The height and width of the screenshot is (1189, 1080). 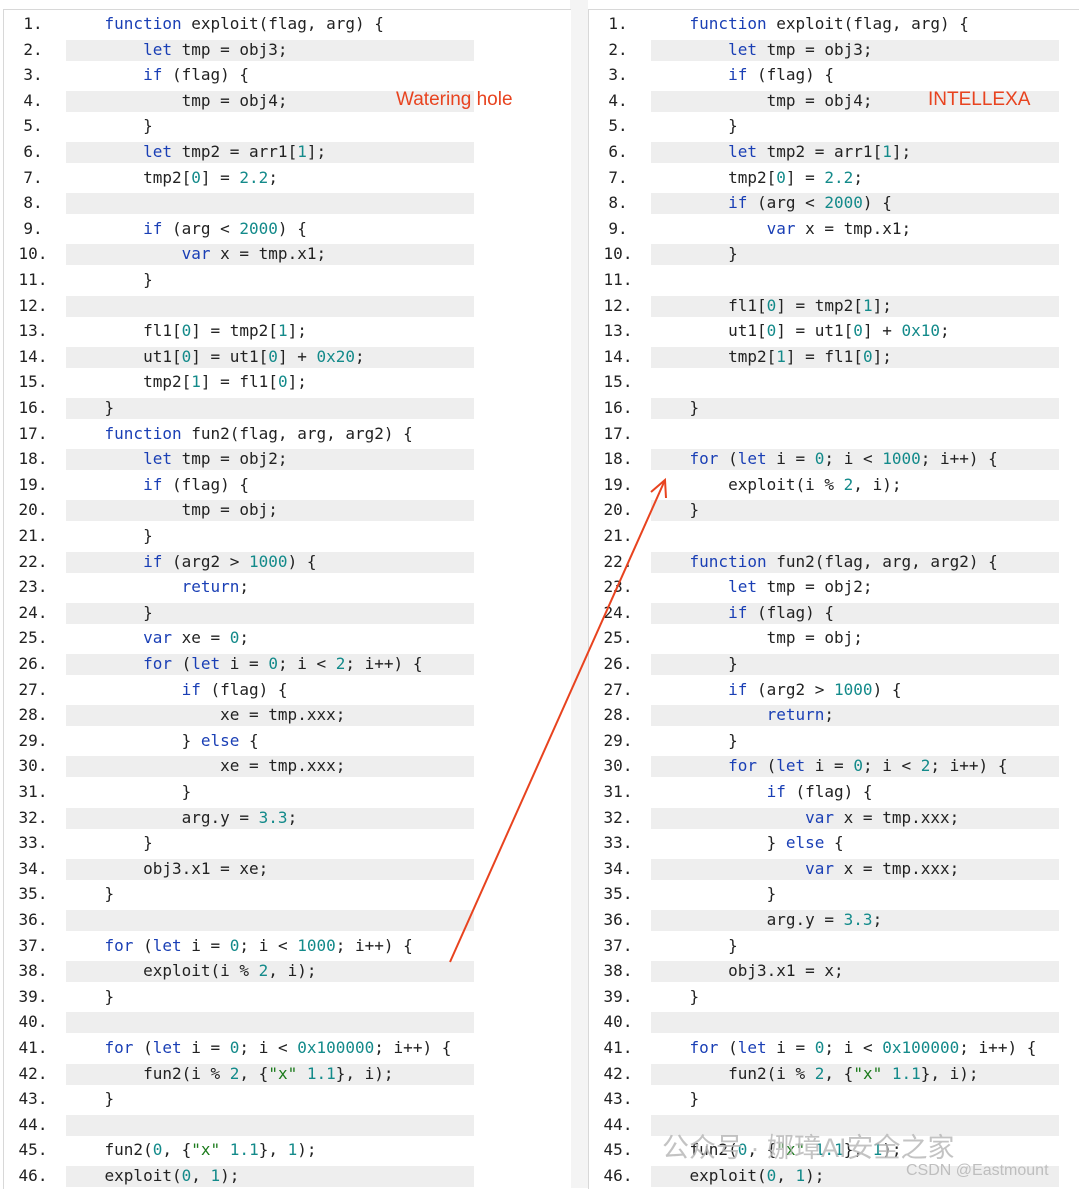 What do you see at coordinates (33, 868) in the screenshot?
I see `line-number: 34.` at bounding box center [33, 868].